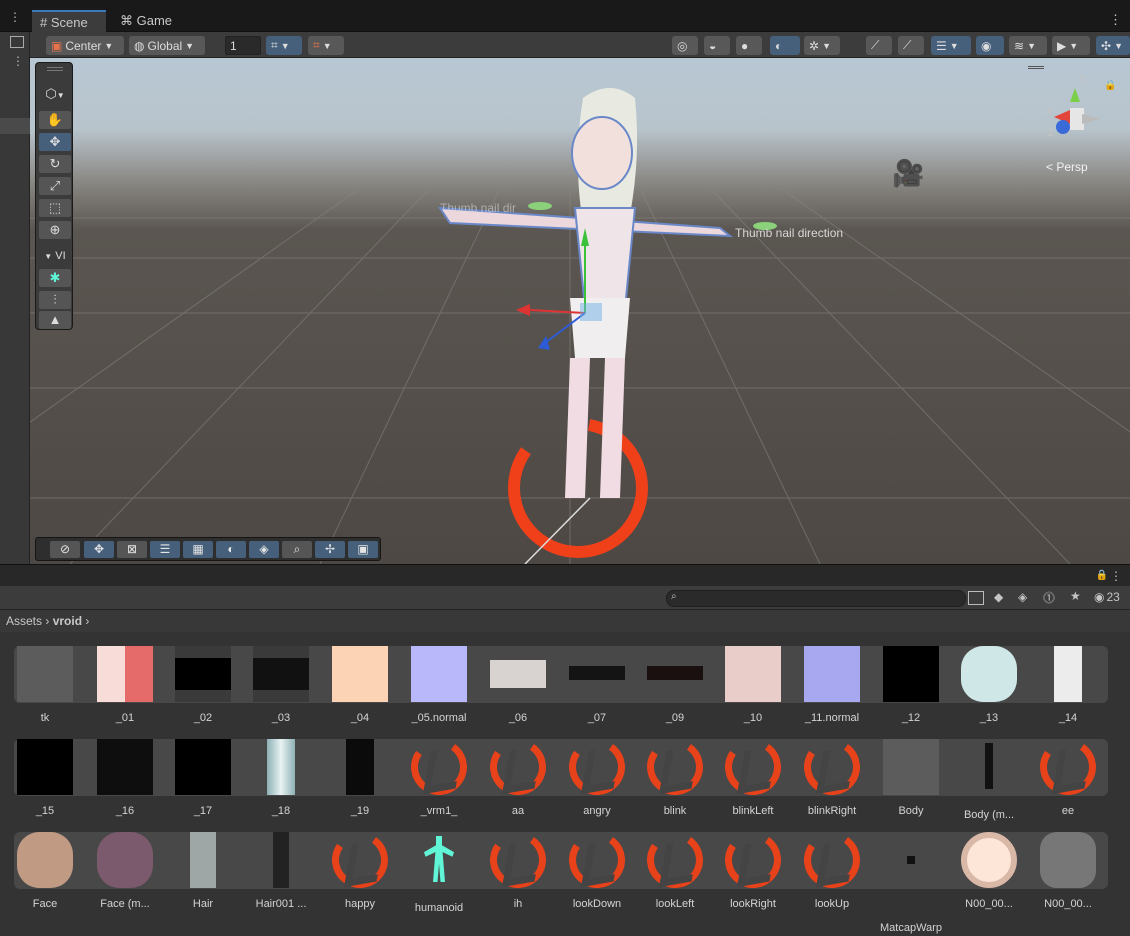 Image resolution: width=1130 pixels, height=936 pixels. What do you see at coordinates (203, 871) in the screenshot?
I see `asset-item: Hair` at bounding box center [203, 871].